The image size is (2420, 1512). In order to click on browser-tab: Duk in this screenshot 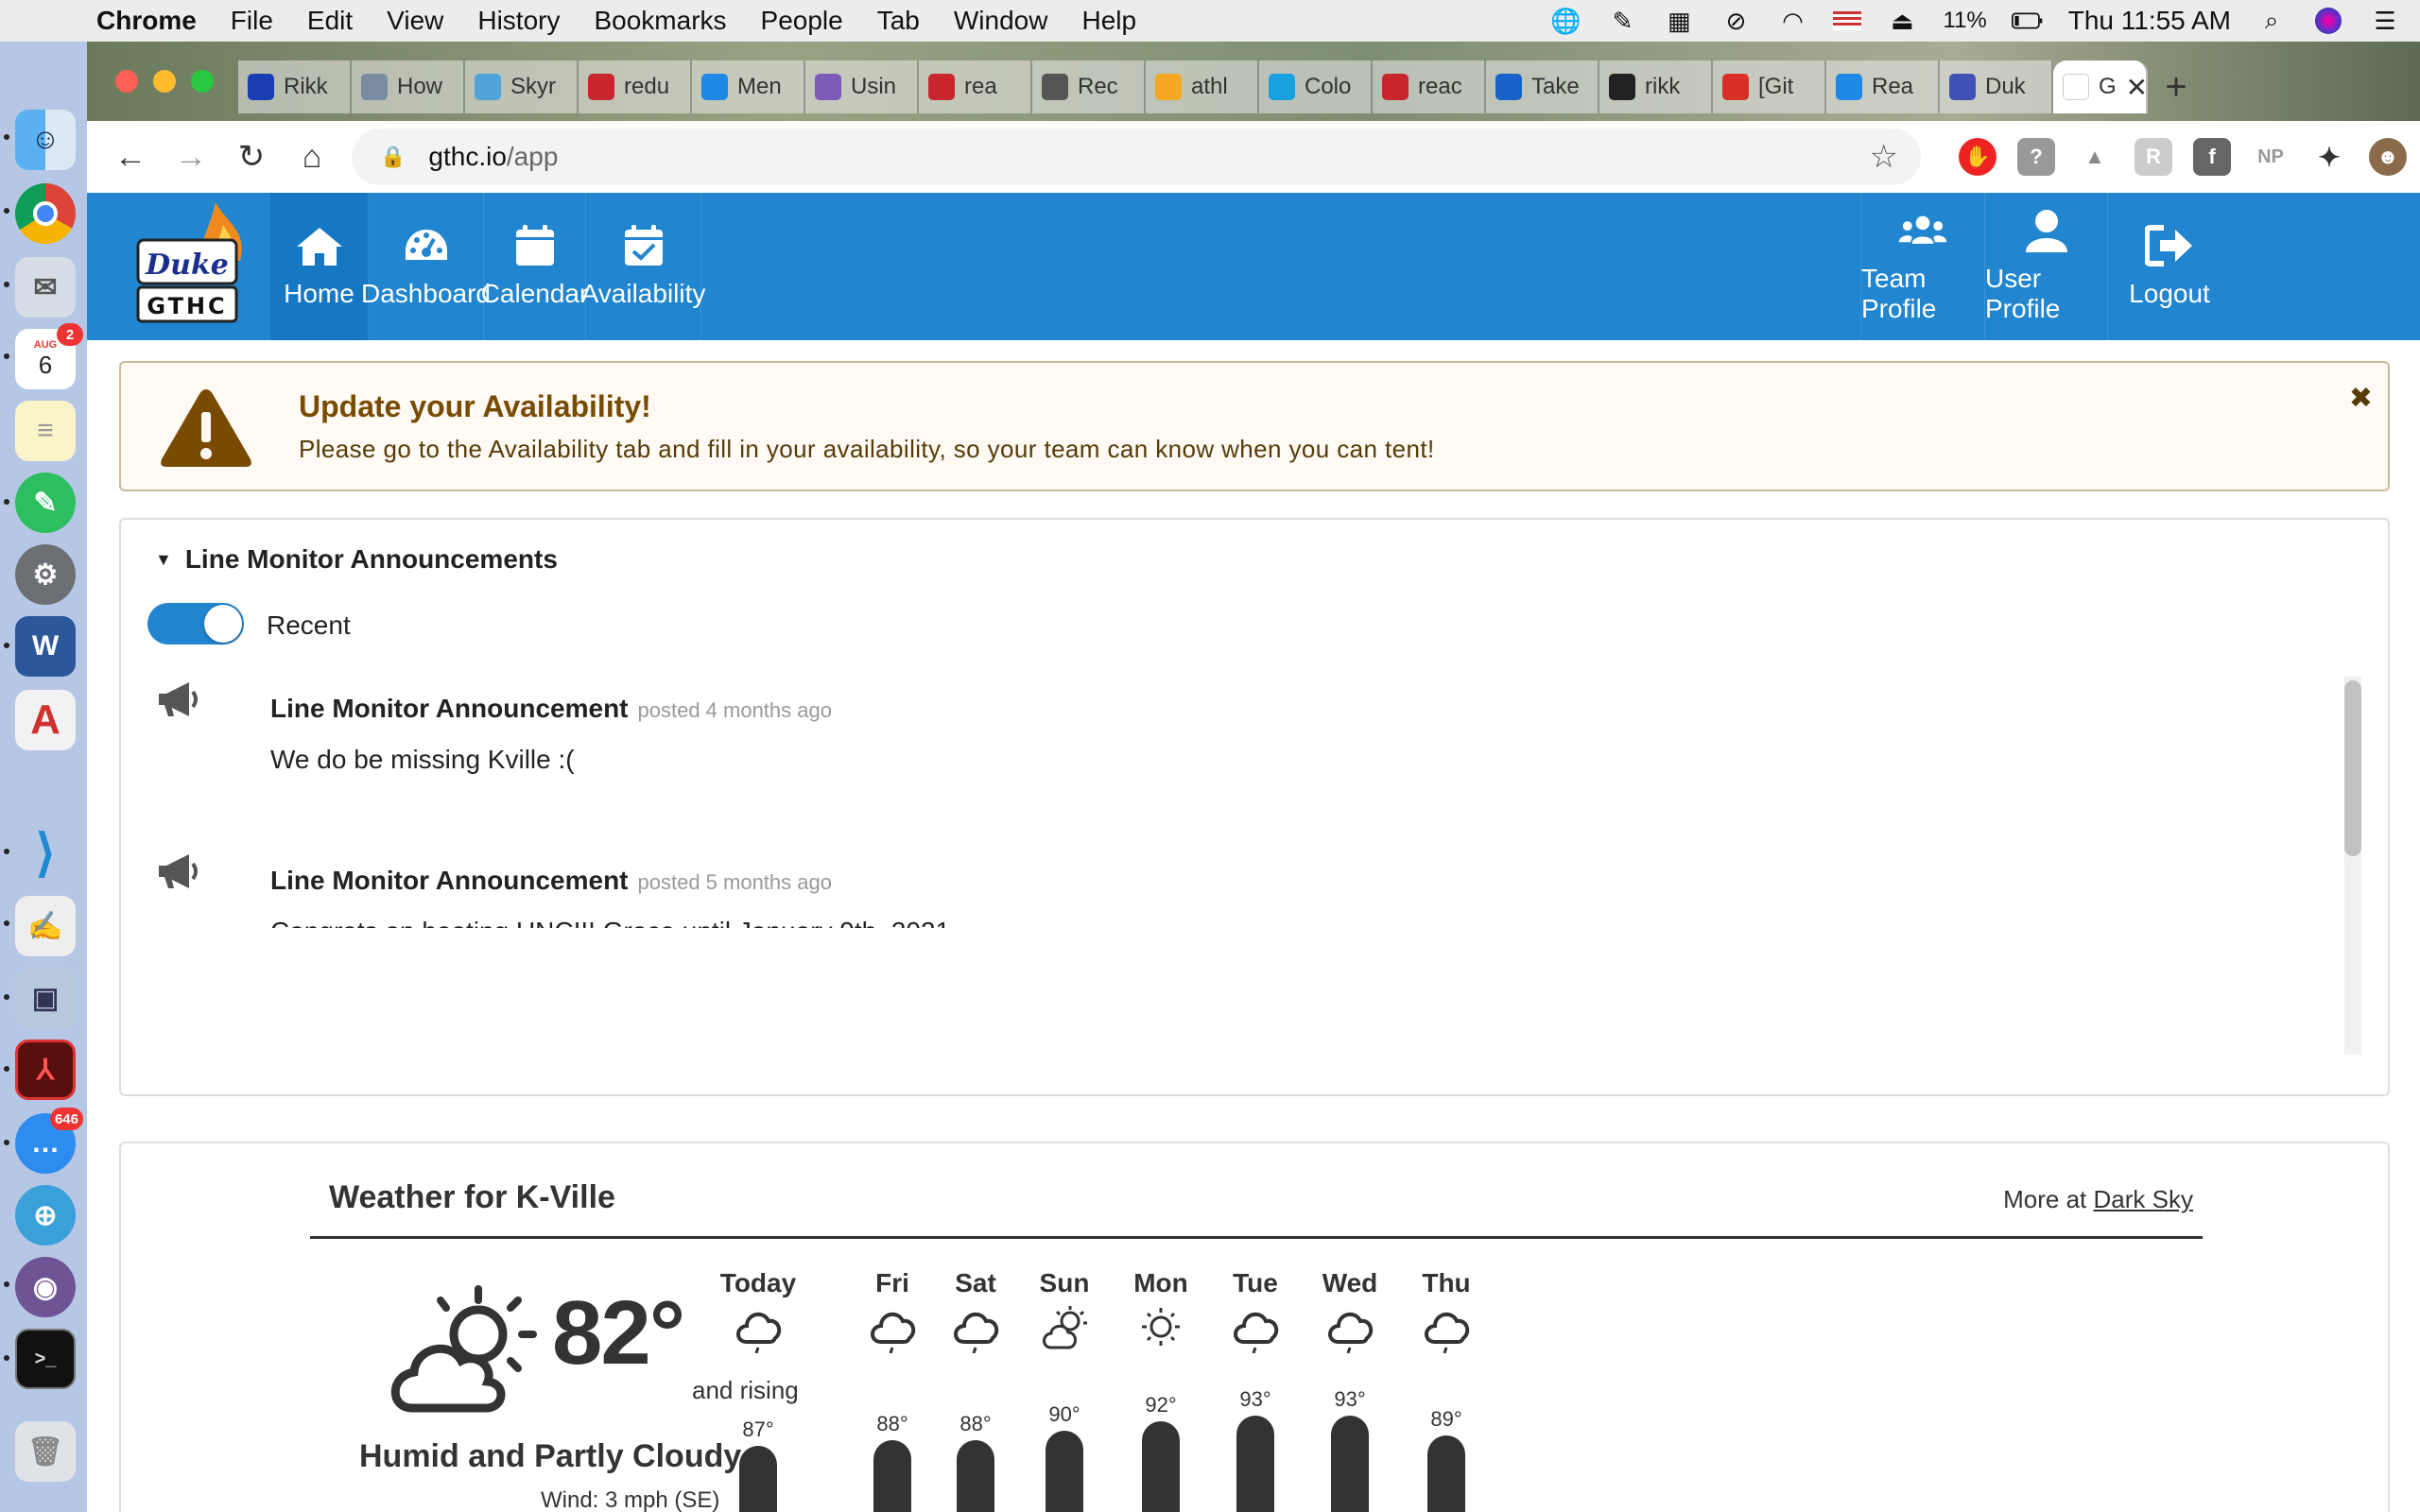, I will do `click(1996, 86)`.